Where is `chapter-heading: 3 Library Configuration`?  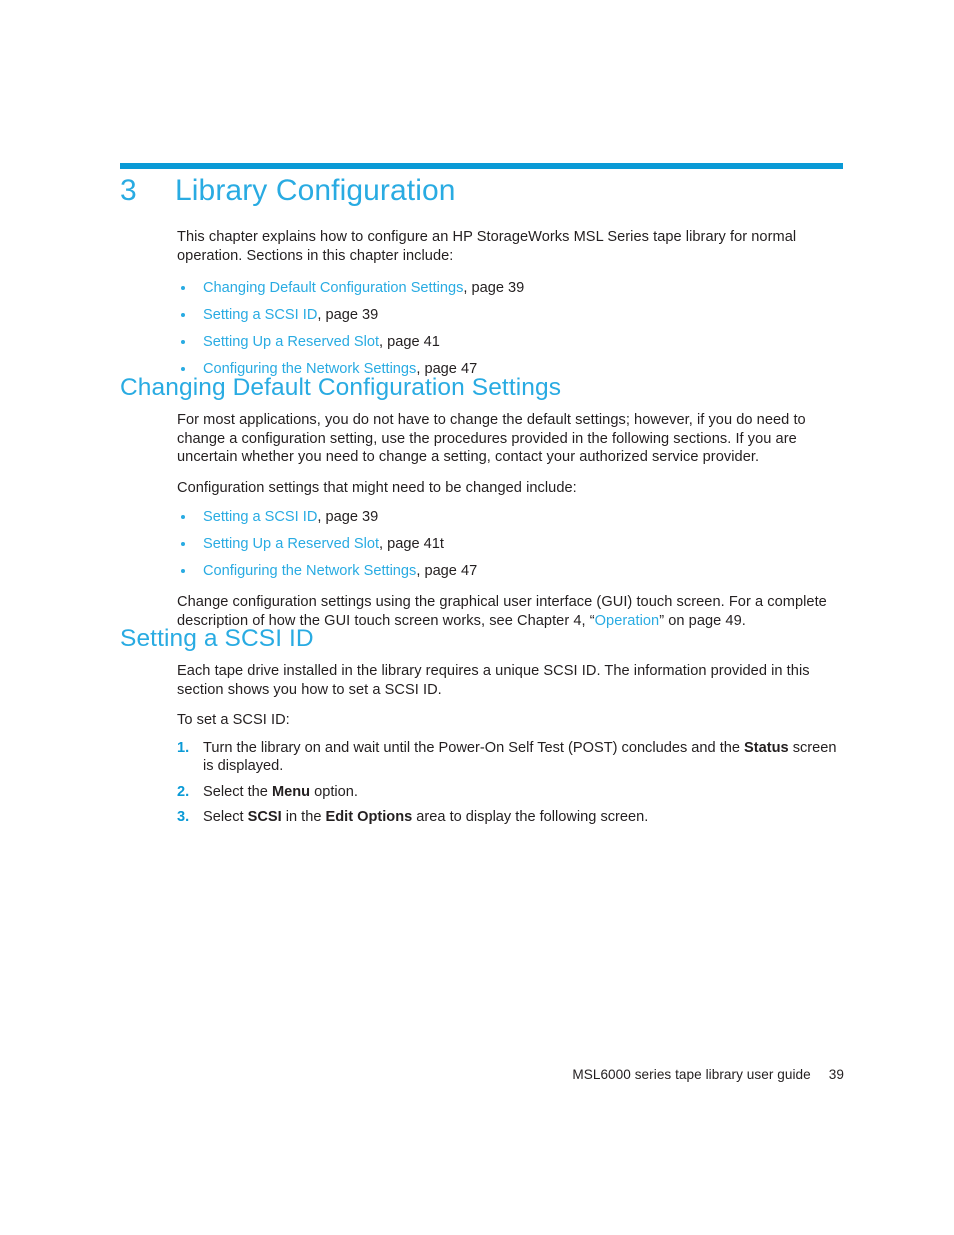
chapter-heading: 3 Library Configuration is located at coordinates (482, 191).